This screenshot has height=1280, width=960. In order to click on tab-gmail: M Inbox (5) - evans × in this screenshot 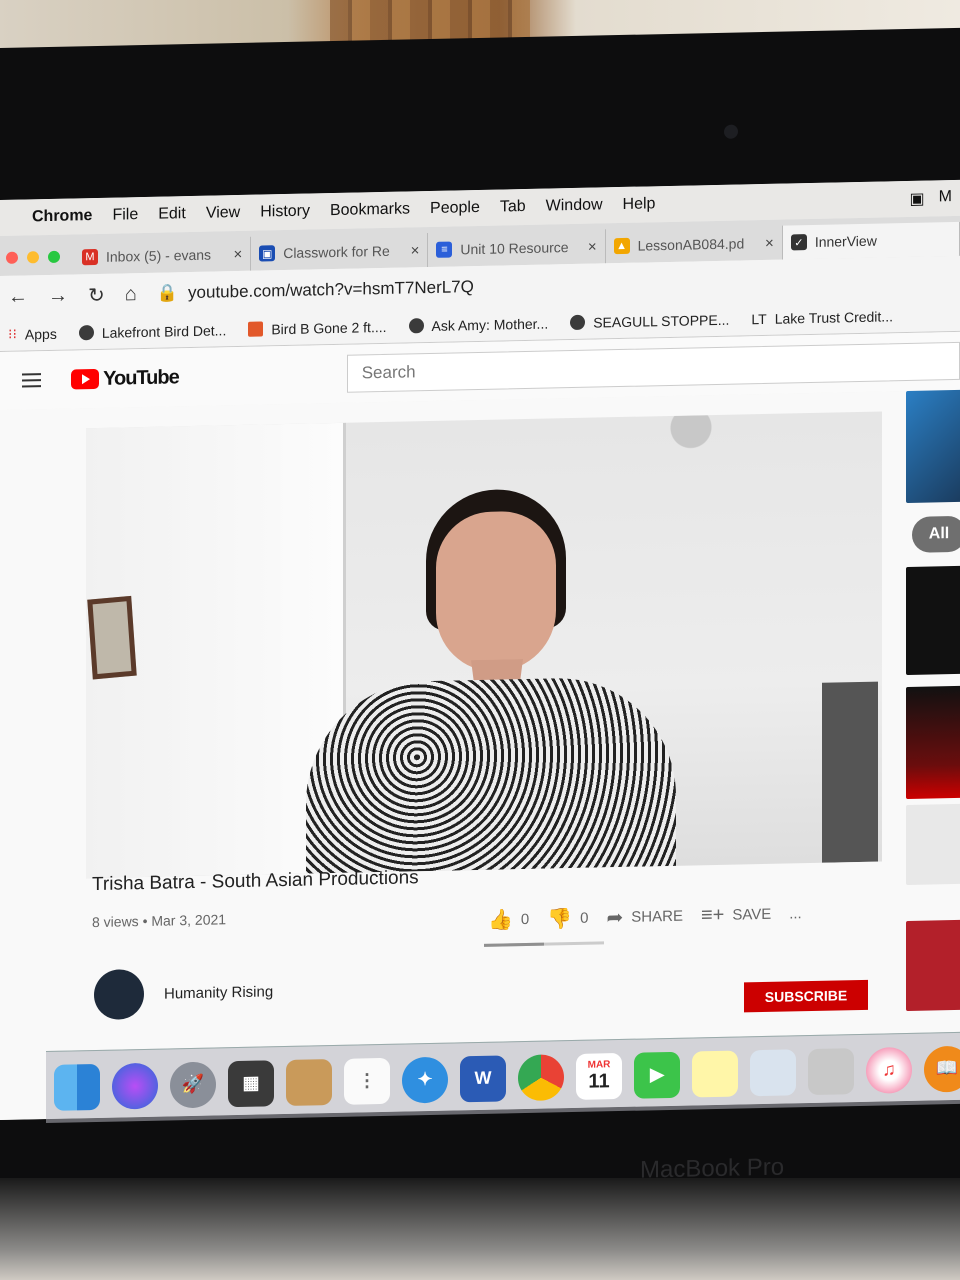, I will do `click(163, 255)`.